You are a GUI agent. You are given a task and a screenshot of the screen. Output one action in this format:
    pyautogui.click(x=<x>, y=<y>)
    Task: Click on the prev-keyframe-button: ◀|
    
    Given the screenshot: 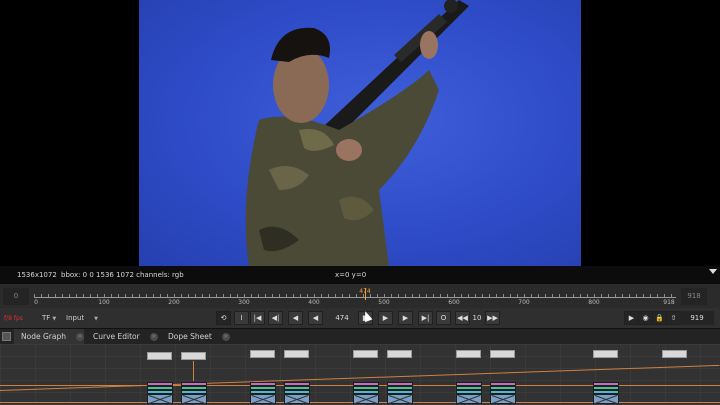 What is the action you would take?
    pyautogui.click(x=275, y=318)
    